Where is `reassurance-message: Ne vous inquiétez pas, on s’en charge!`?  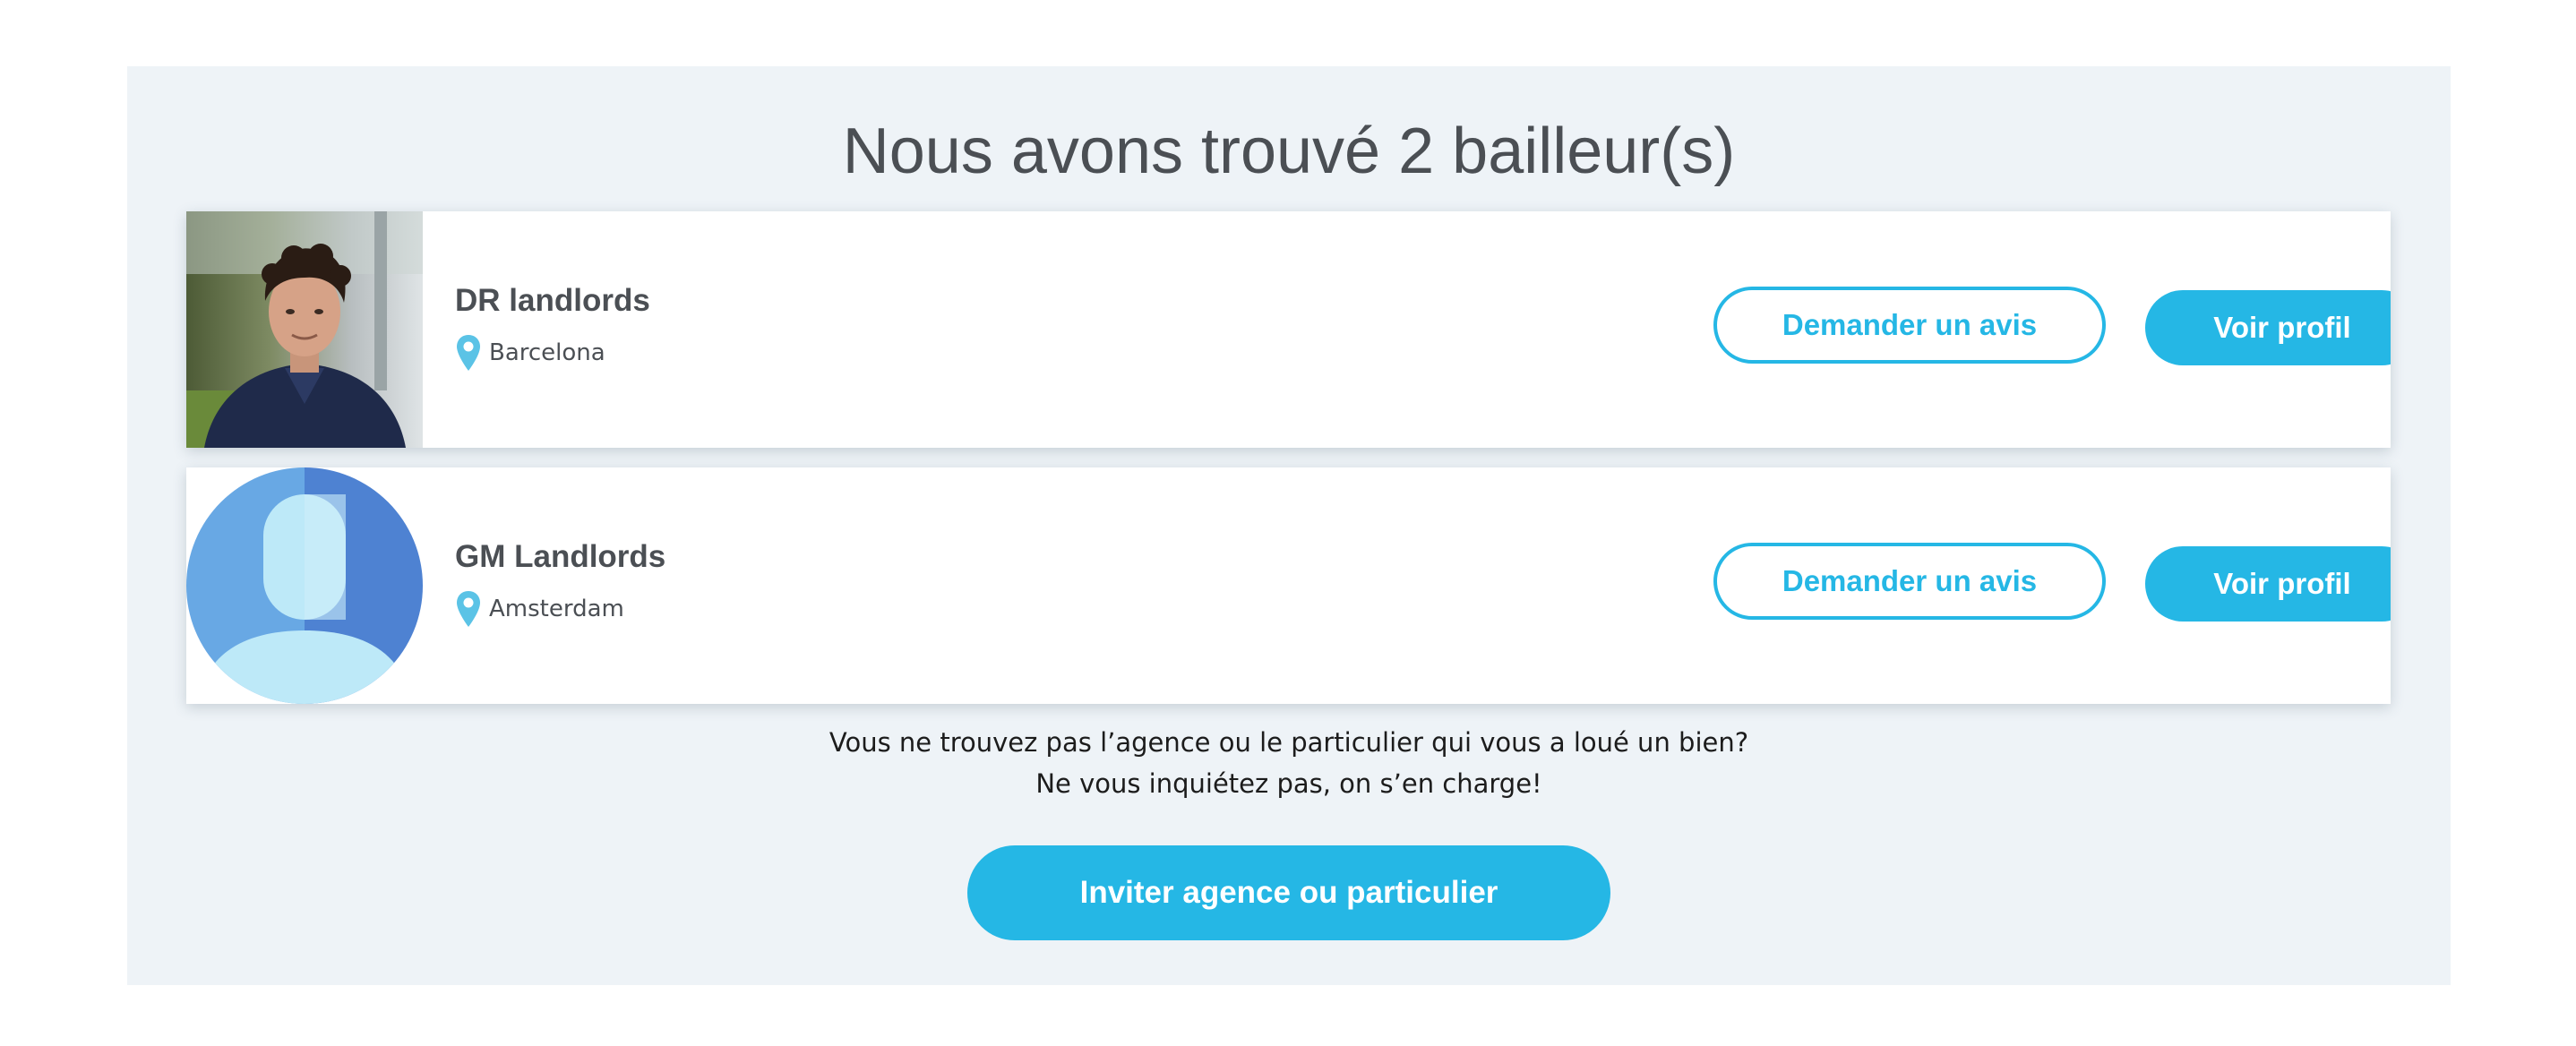 reassurance-message: Ne vous inquiétez pas, on s’en charge! is located at coordinates (1288, 783).